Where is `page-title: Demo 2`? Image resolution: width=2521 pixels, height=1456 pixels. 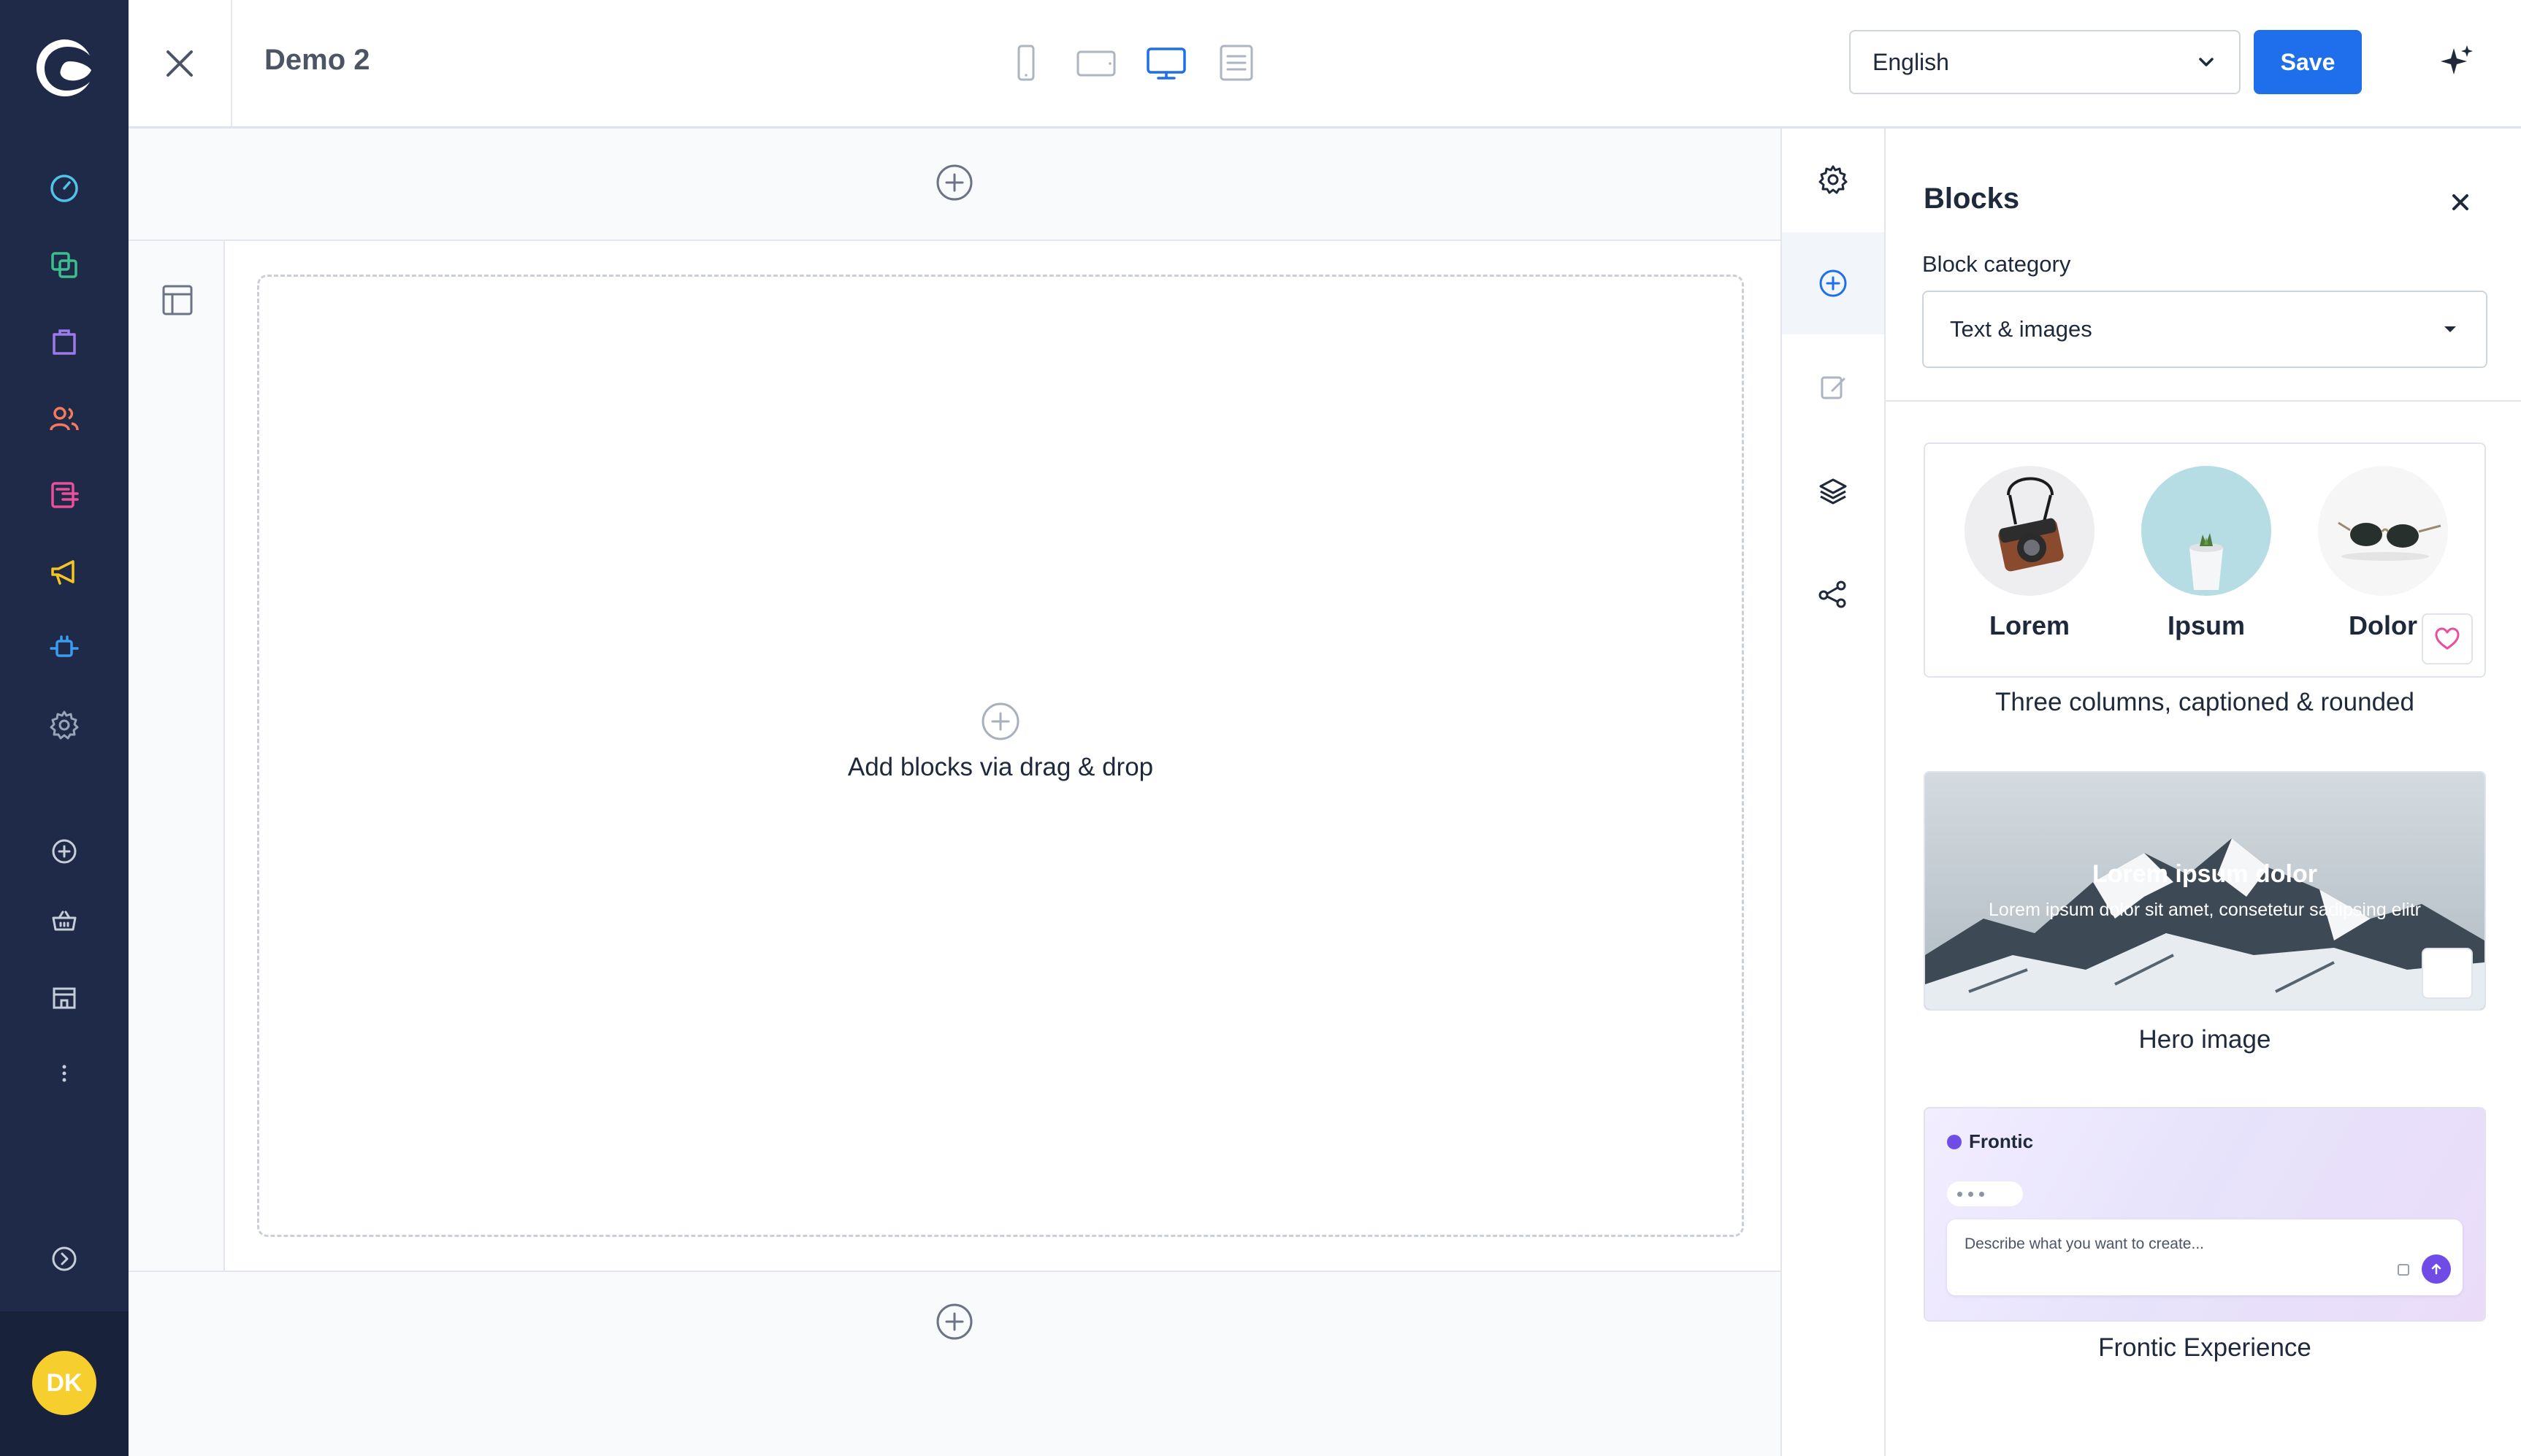 page-title: Demo 2 is located at coordinates (317, 60).